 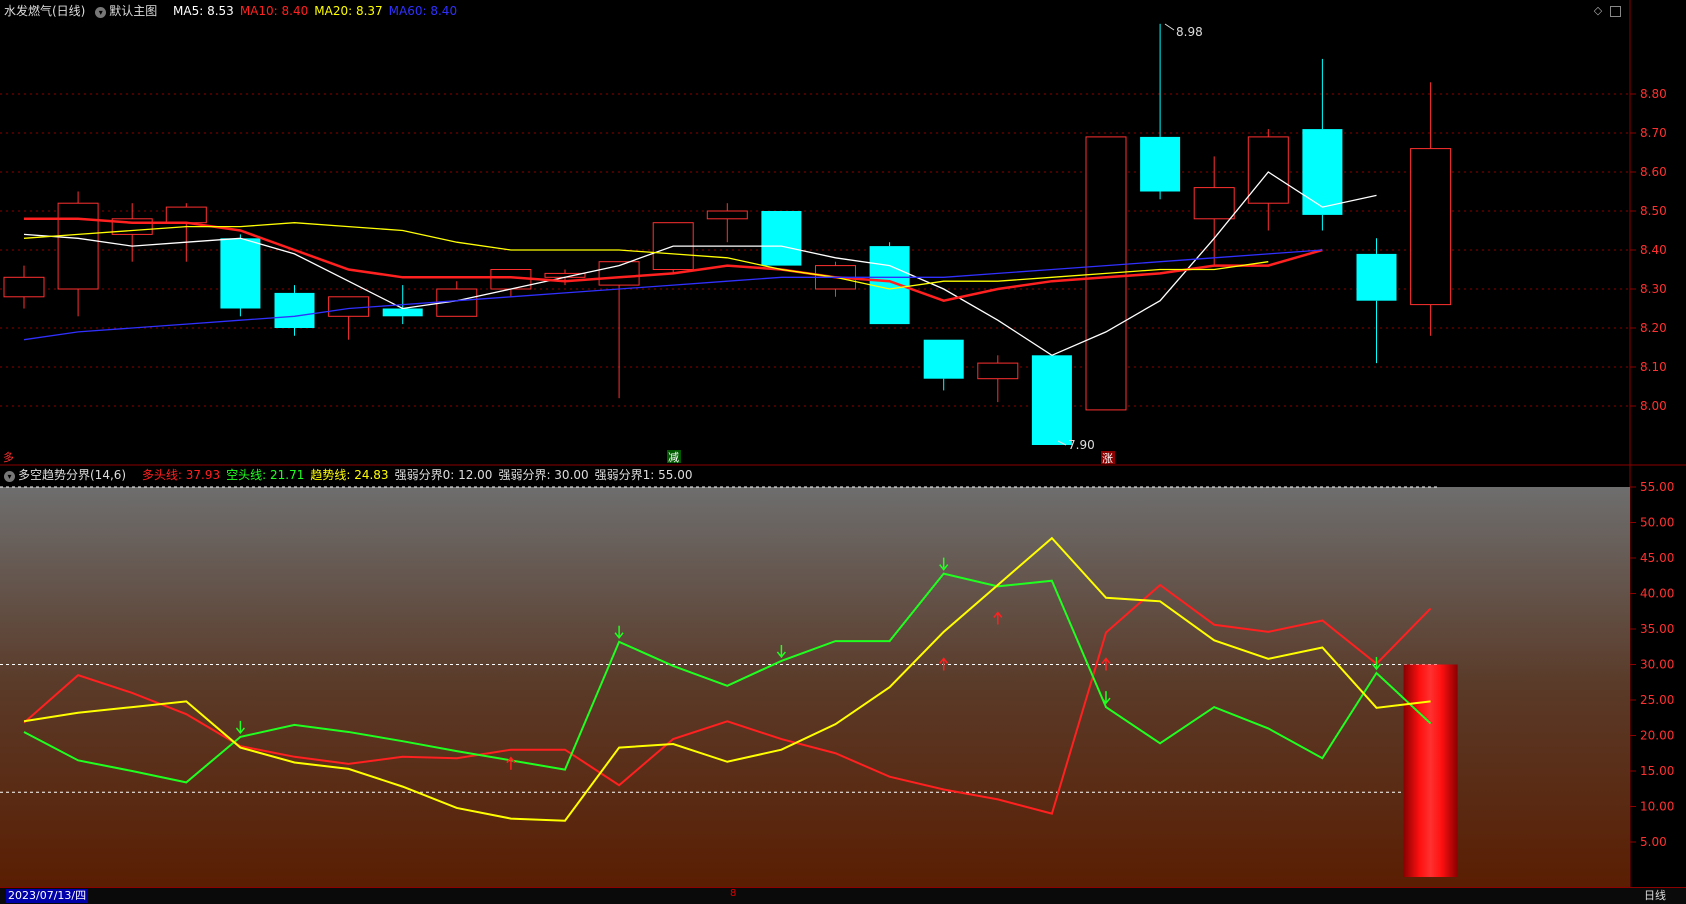 I want to click on low-price-label: 7.90, so click(x=1081, y=445).